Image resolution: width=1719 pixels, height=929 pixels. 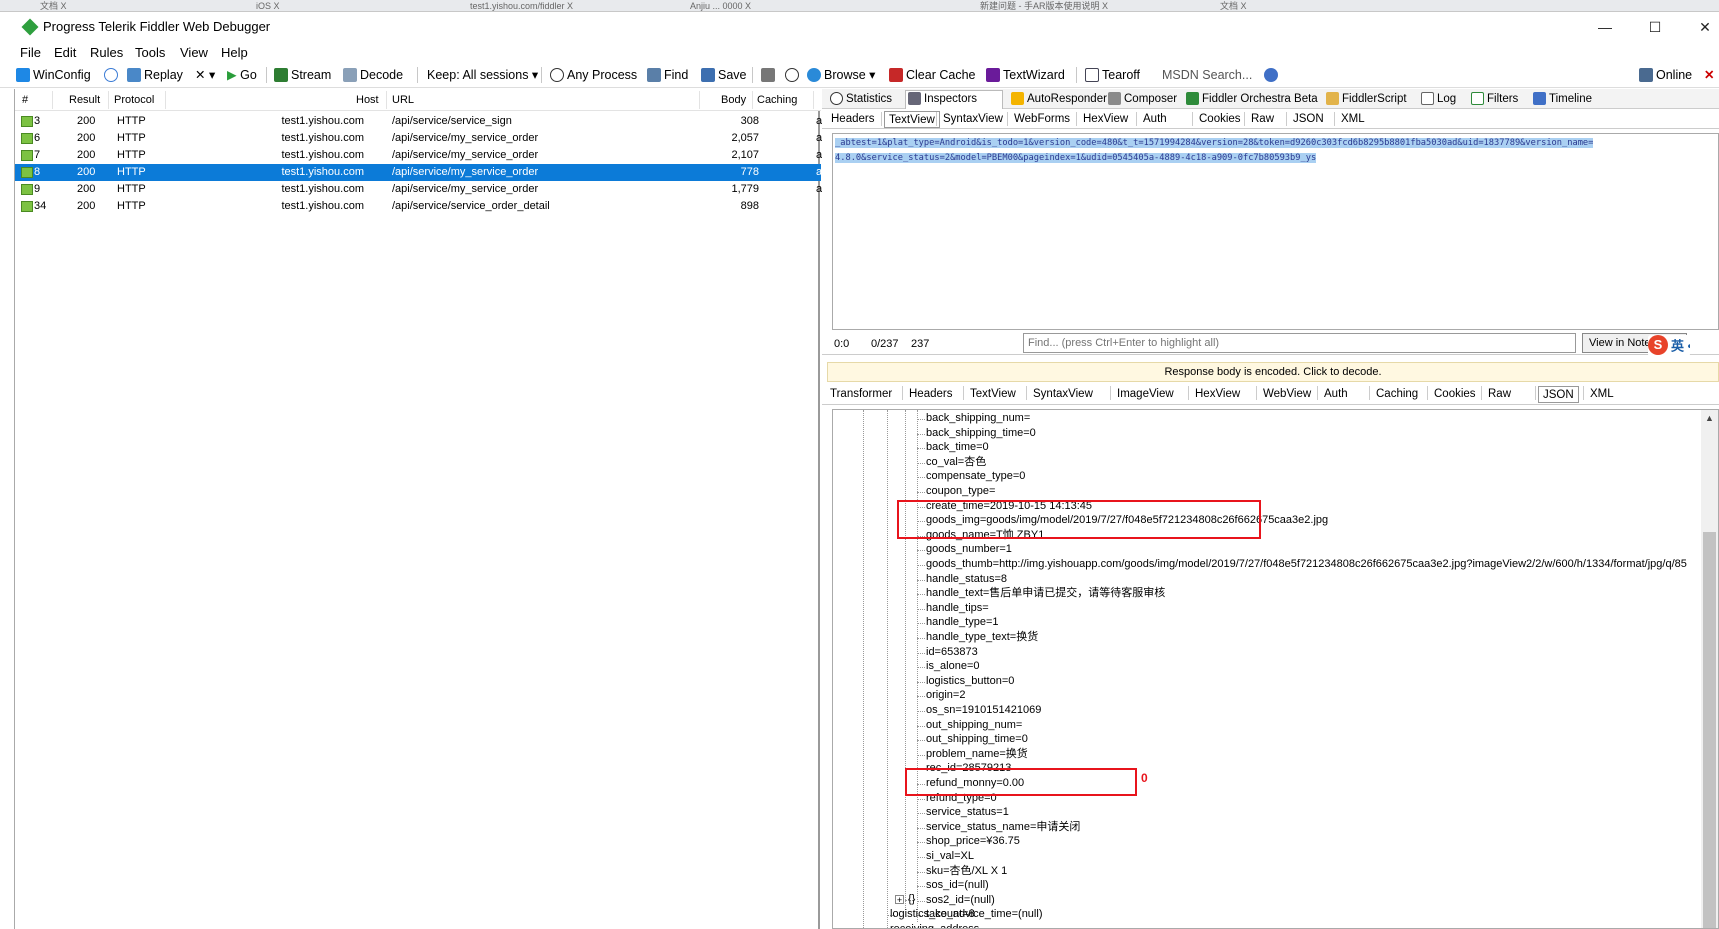 I want to click on column-header-host: Host, so click(x=367, y=100).